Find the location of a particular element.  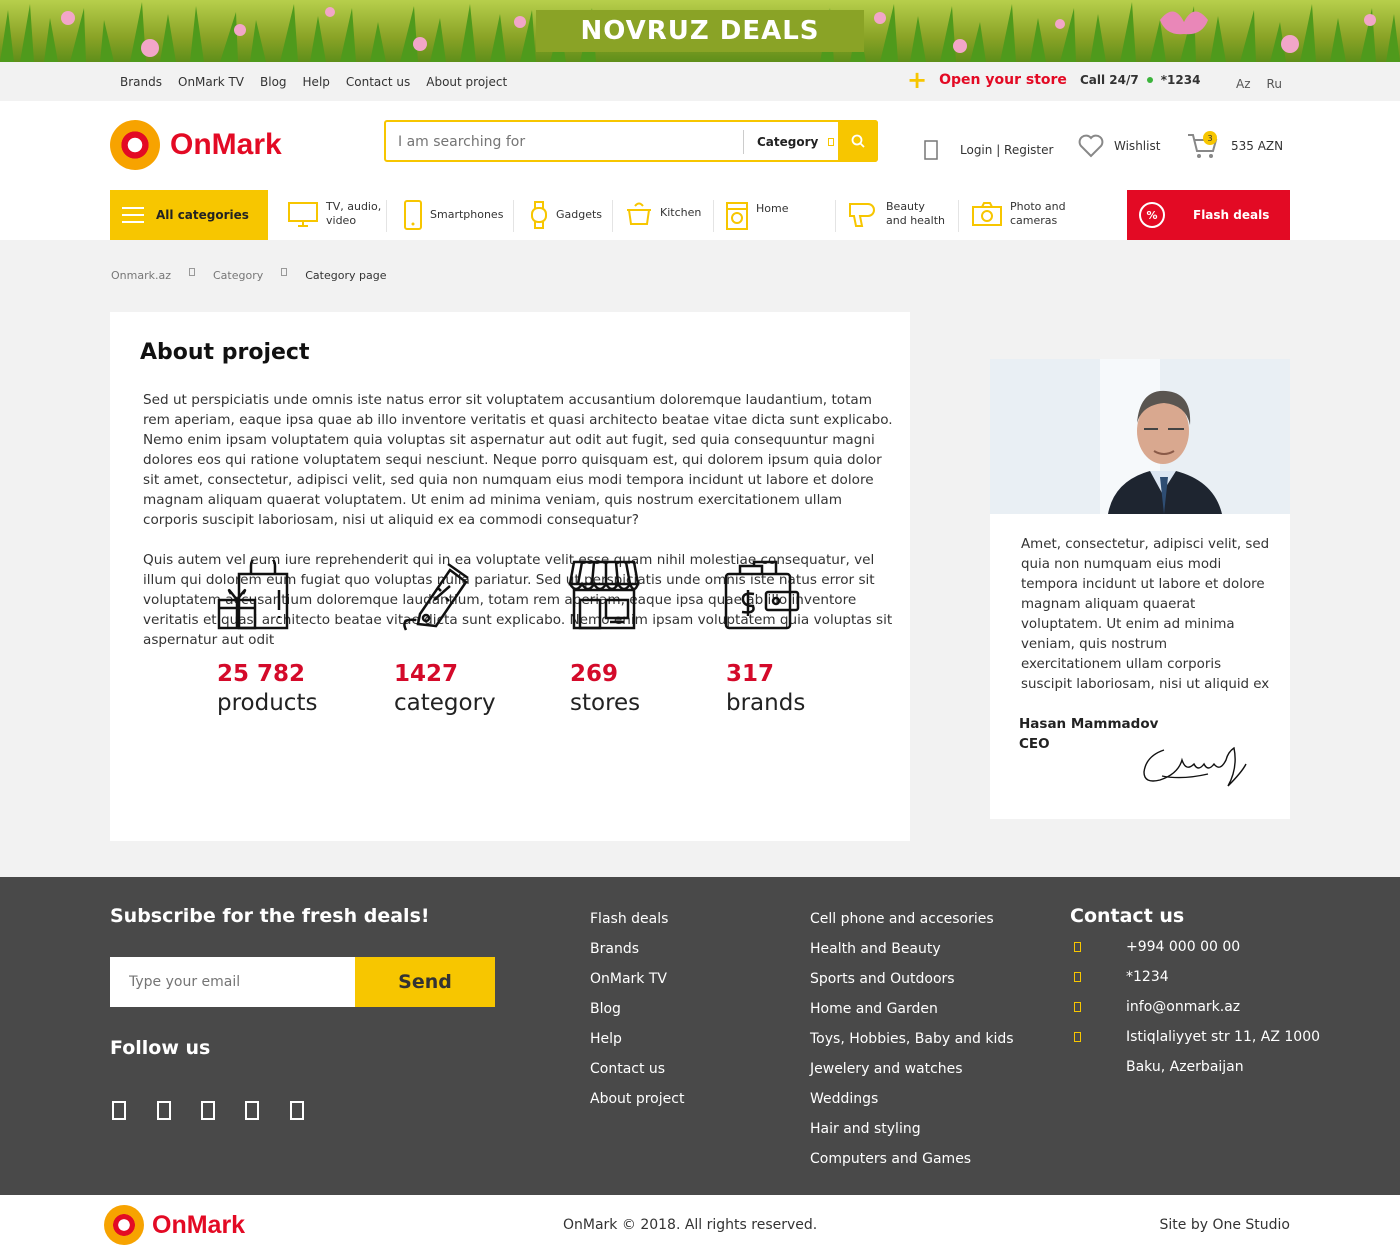

category-home: Home is located at coordinates (757, 216).